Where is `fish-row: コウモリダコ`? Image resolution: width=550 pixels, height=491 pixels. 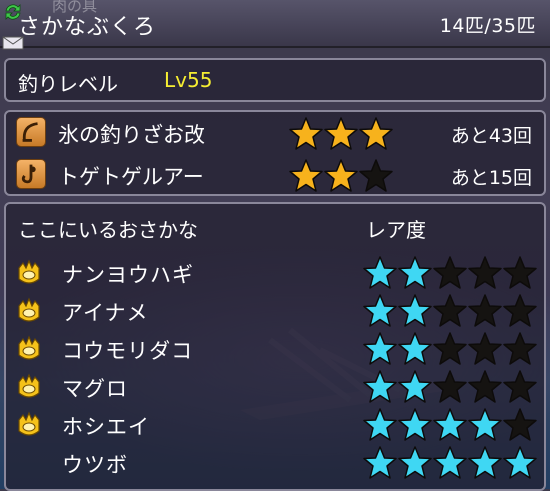
fish-row: コウモリダコ is located at coordinates (275, 349).